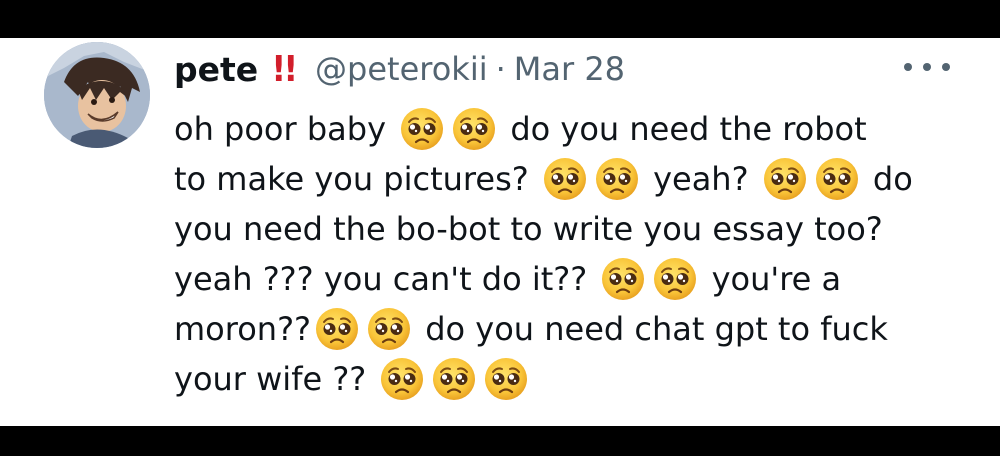 Image resolution: width=1000 pixels, height=456 pixels. What do you see at coordinates (651, 329) in the screenshot?
I see `tweet-text-fragment: do you need chat gpt to fuck` at bounding box center [651, 329].